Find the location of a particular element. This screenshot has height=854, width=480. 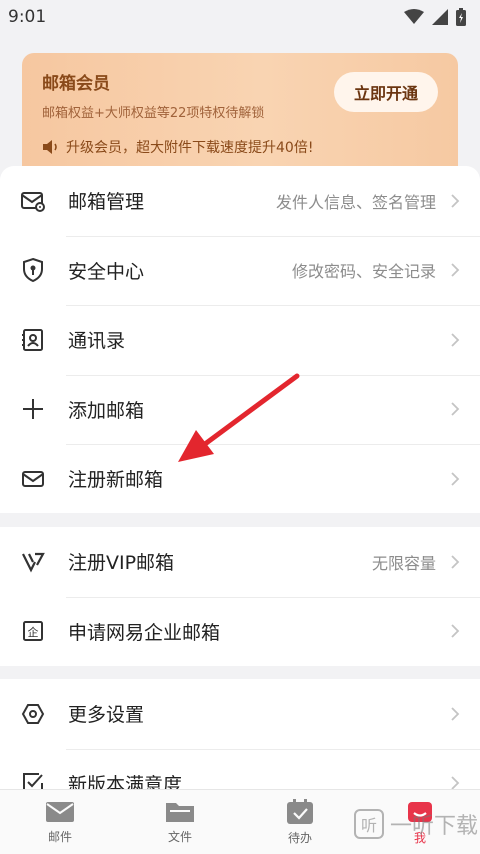

contacts-icon is located at coordinates (33, 340).